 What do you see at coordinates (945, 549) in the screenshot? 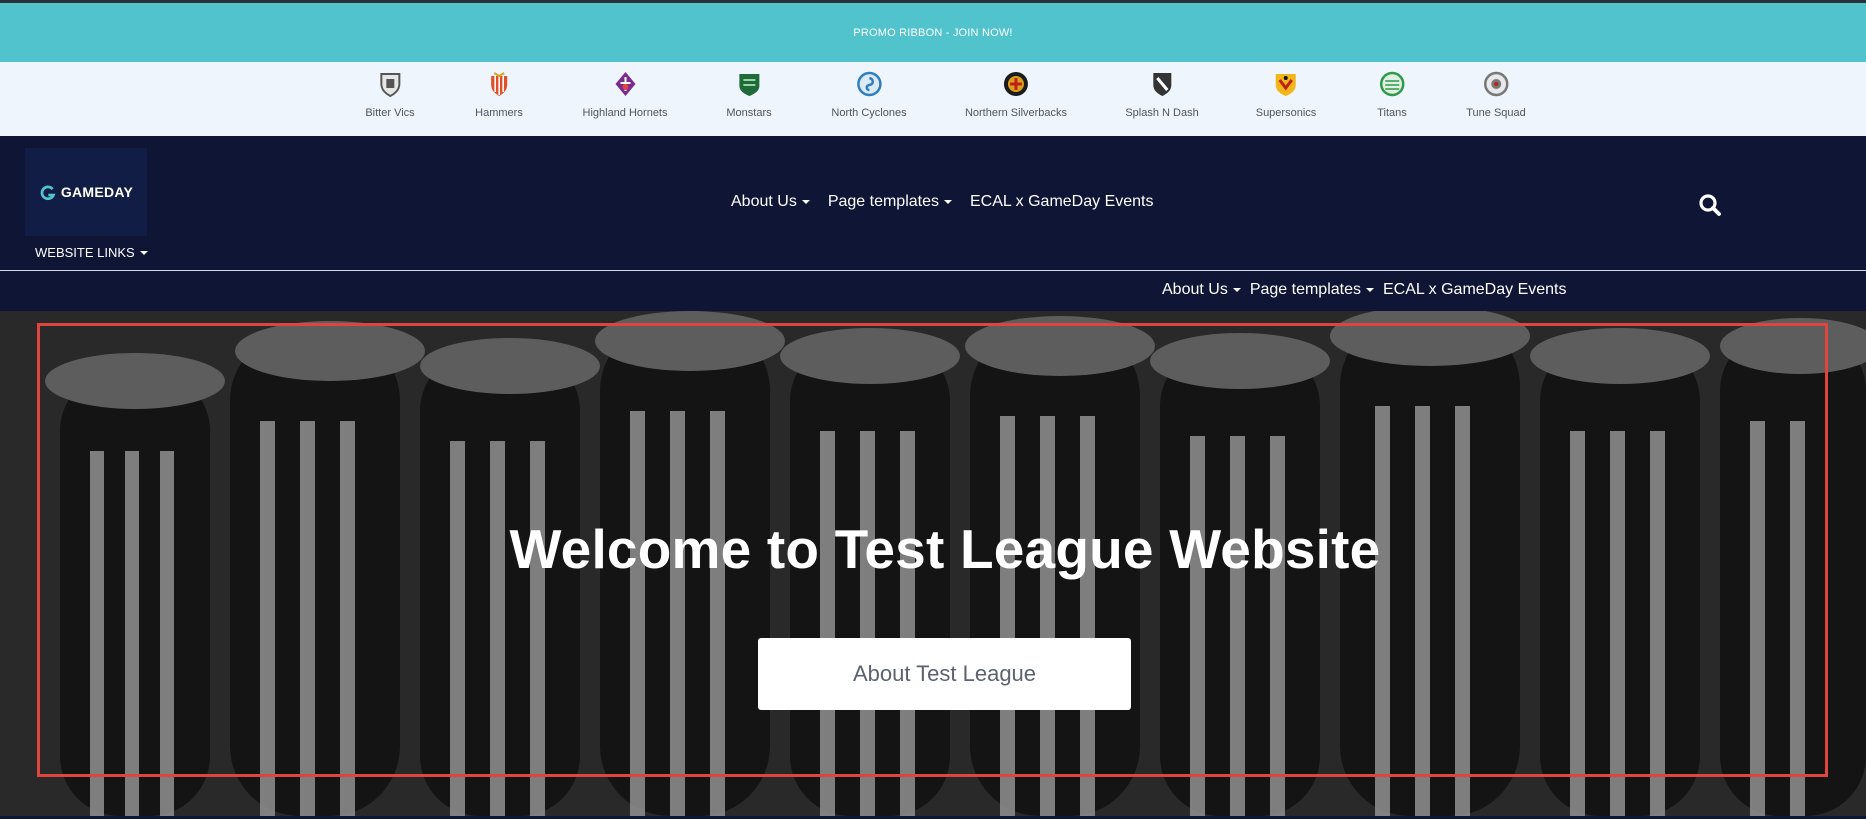
I see `hero-title: Welcome to Test League Website` at bounding box center [945, 549].